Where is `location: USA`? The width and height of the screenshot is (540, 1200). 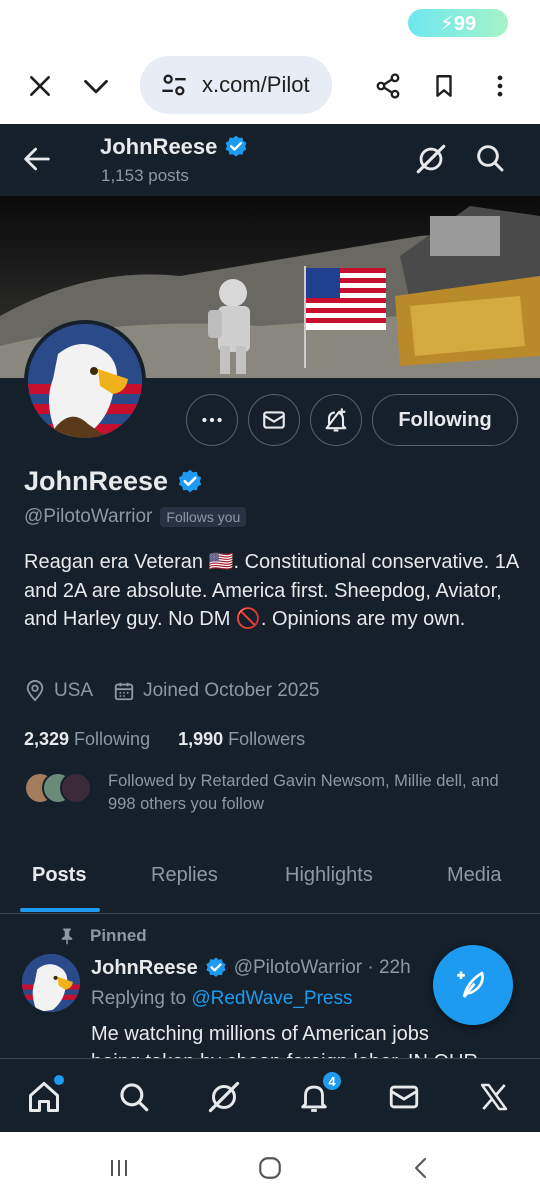
location: USA is located at coordinates (58, 691).